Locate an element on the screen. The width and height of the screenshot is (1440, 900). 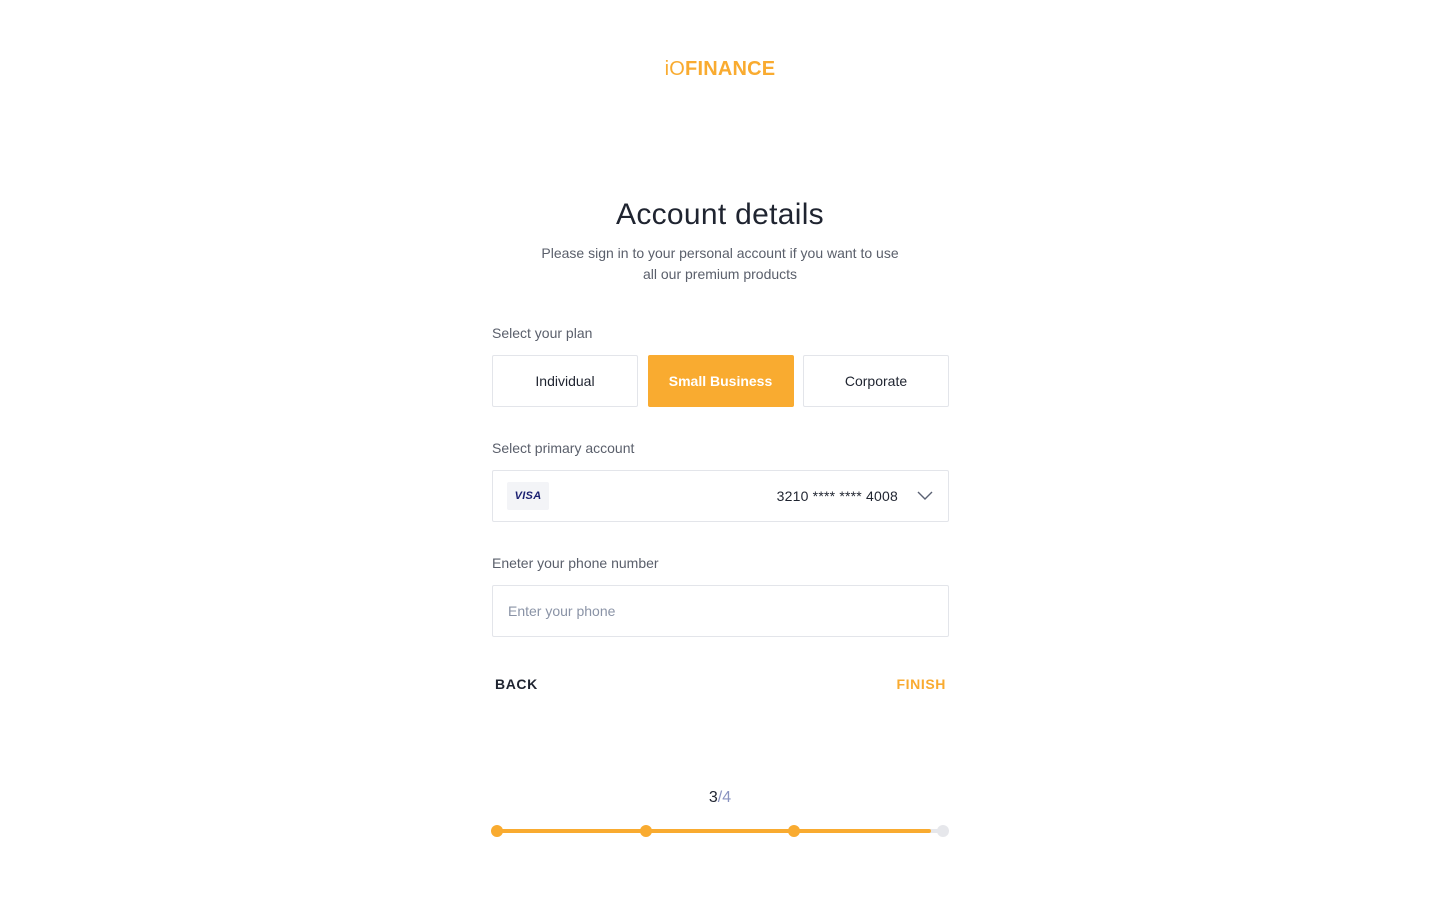
plan-option-corporate: Corporate is located at coordinates (876, 381).